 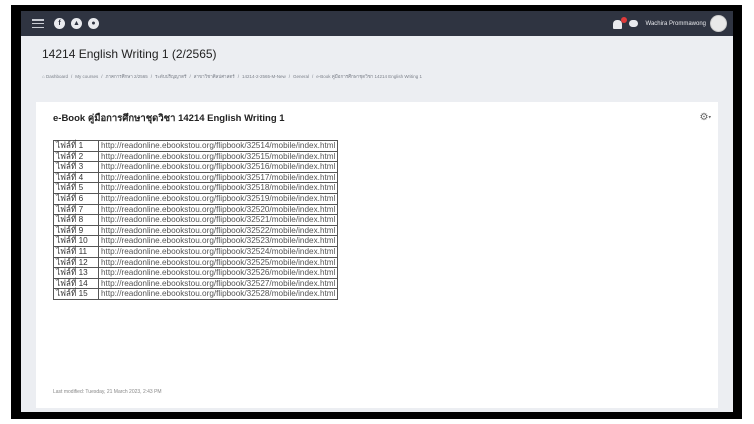 I want to click on file-label: ไฟล์ที่ 1, so click(x=76, y=146).